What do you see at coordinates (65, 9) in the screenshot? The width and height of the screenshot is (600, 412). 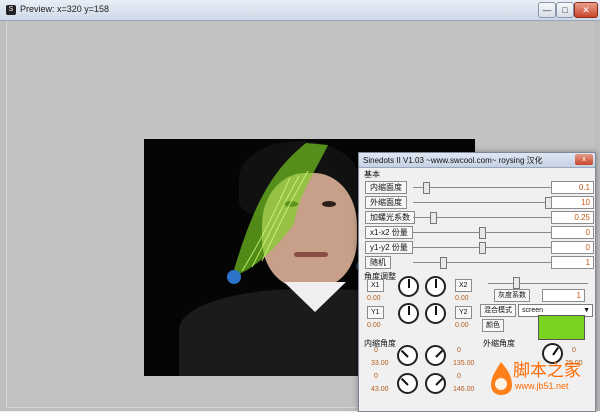 I see `window-title: Preview: x=320 y=158` at bounding box center [65, 9].